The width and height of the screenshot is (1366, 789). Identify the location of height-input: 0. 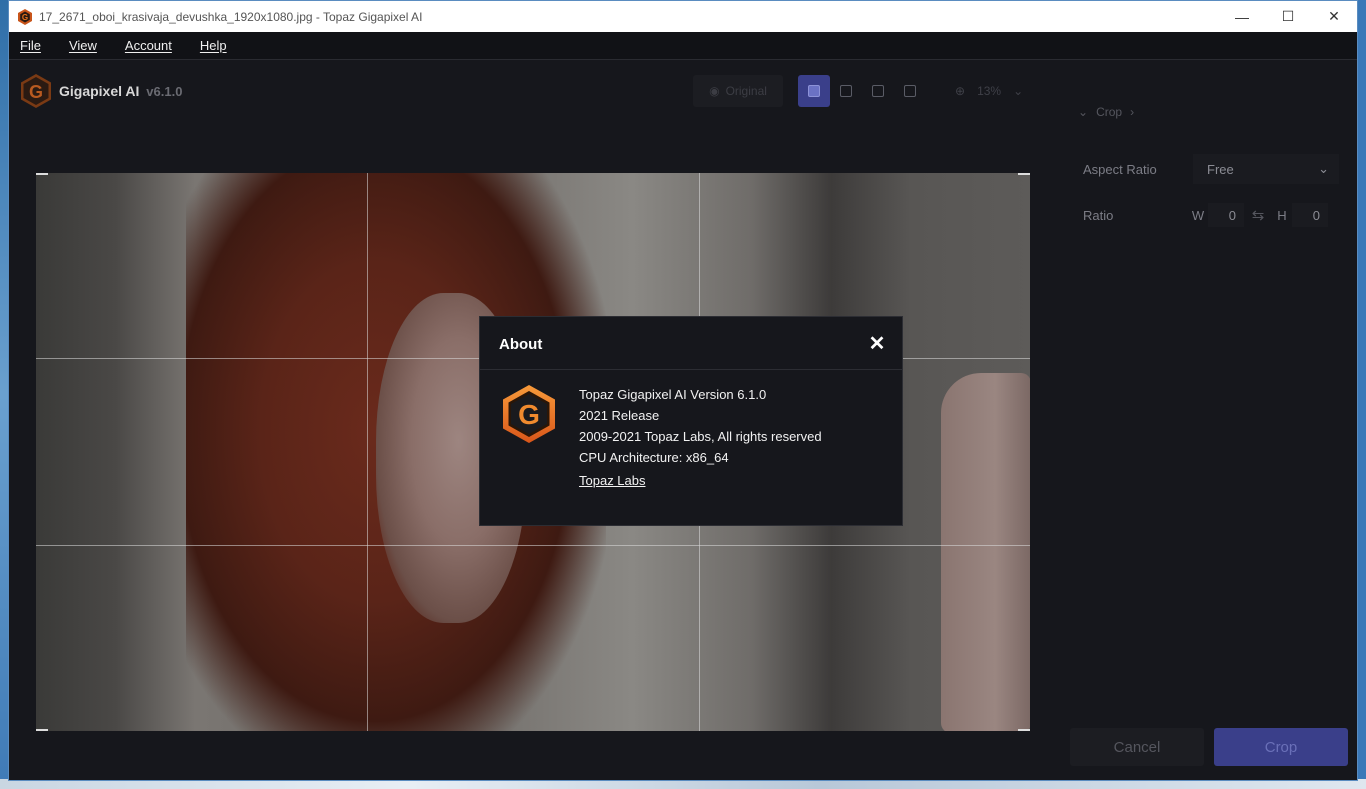
(1310, 215).